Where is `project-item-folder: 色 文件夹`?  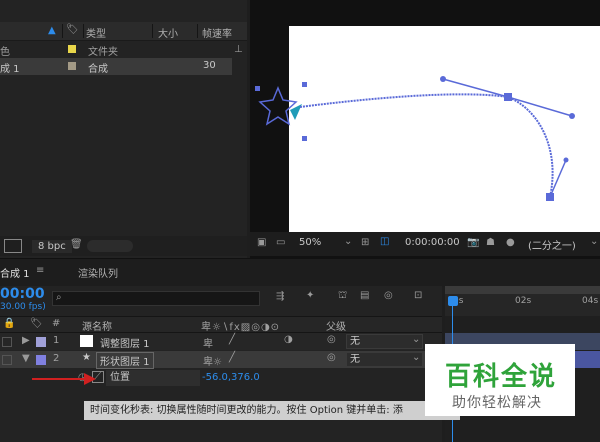 project-item-folder: 色 文件夹 is located at coordinates (116, 49).